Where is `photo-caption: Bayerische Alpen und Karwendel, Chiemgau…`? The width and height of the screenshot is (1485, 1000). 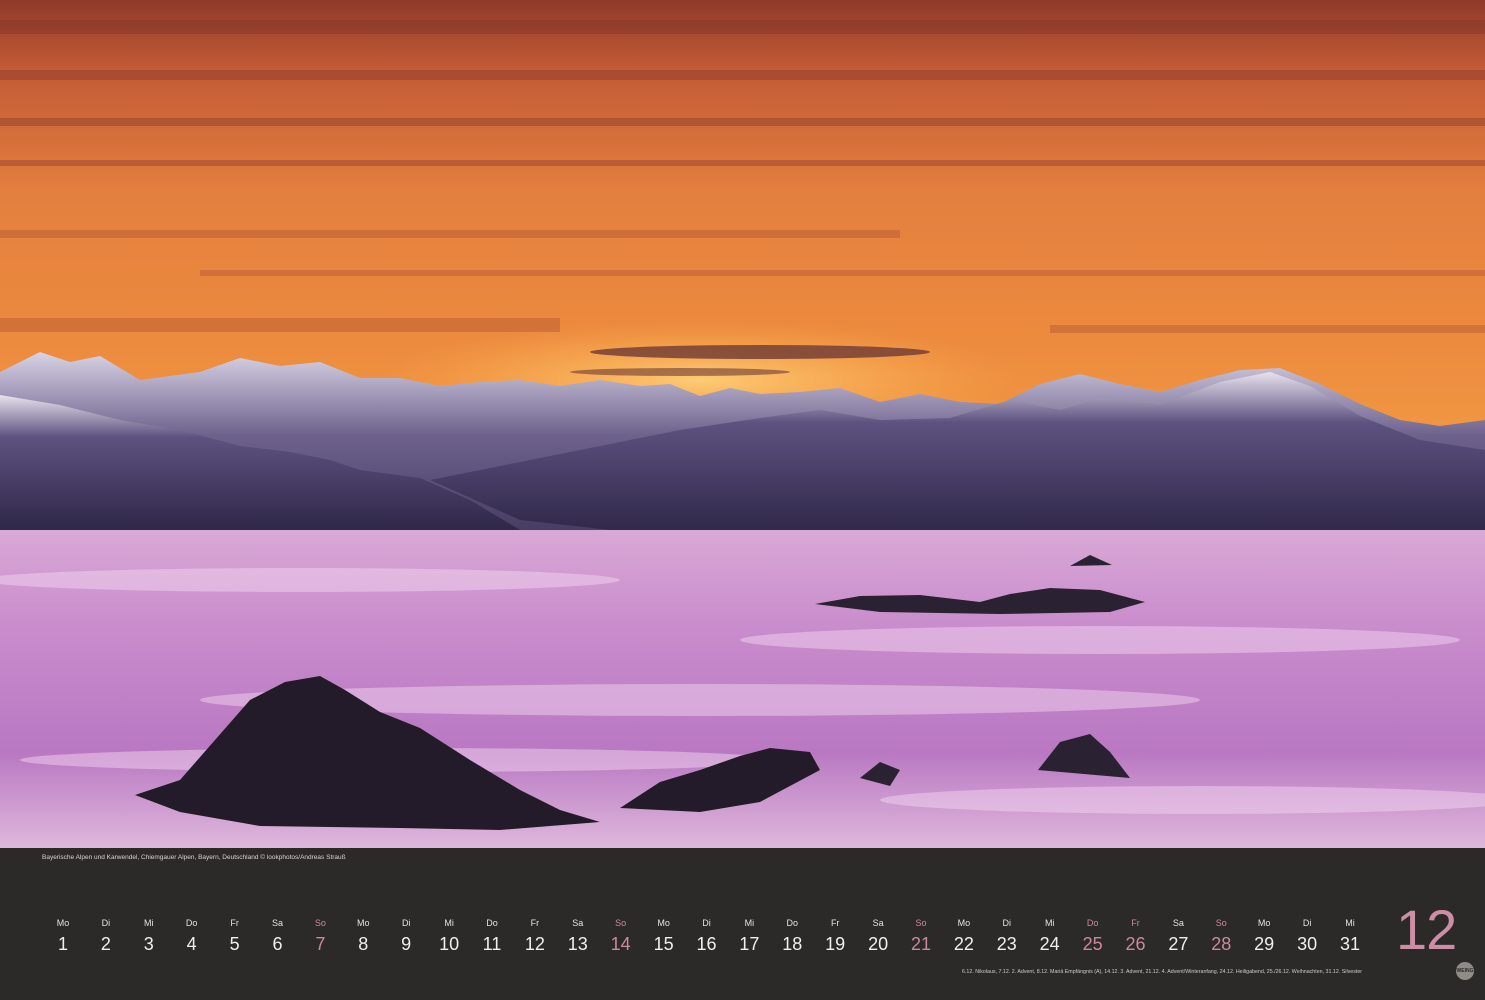
photo-caption: Bayerische Alpen und Karwendel, Chiemgau… is located at coordinates (194, 857).